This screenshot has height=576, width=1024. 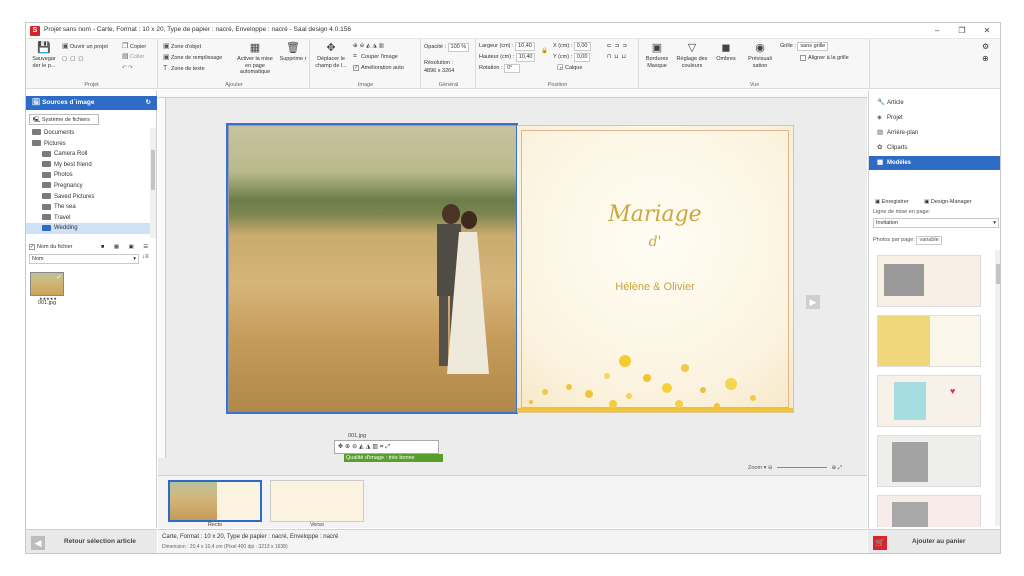 I want to click on tree-scroll-thumb, so click(x=153, y=170).